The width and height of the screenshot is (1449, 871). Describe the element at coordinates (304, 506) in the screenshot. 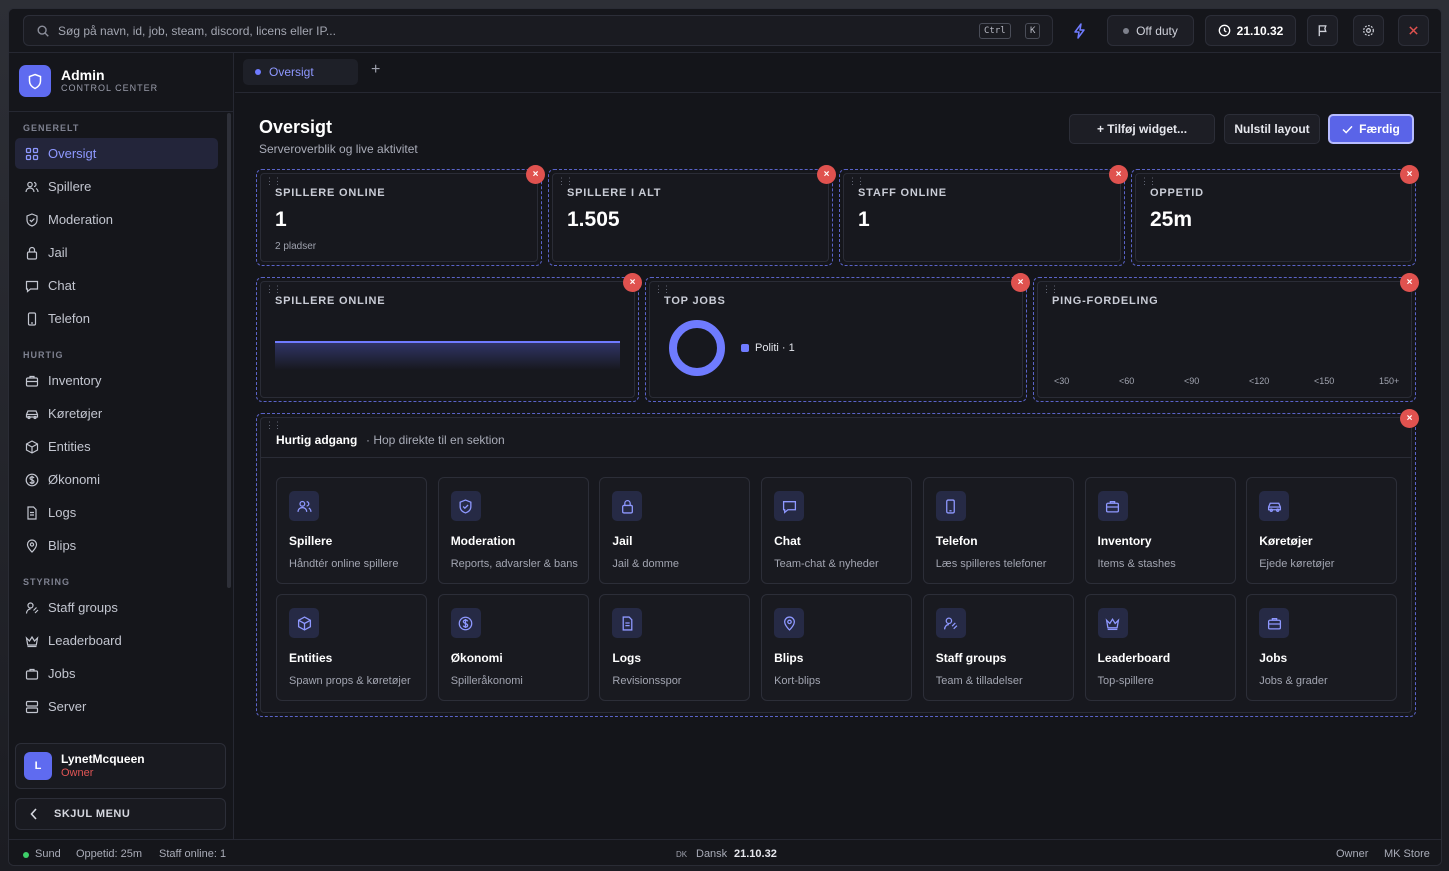

I see `users-icon` at that location.